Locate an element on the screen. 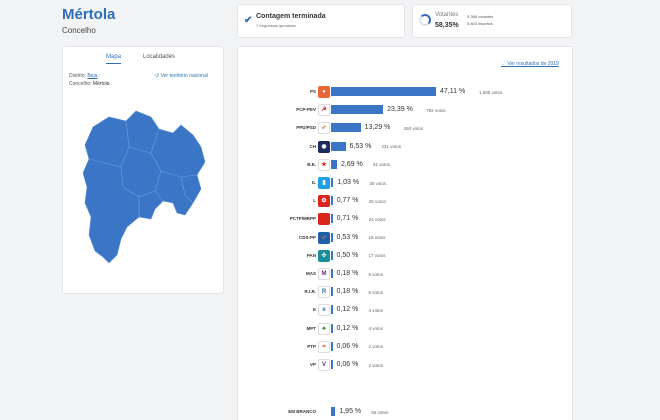  result-votes: 35 votos is located at coordinates (378, 183).